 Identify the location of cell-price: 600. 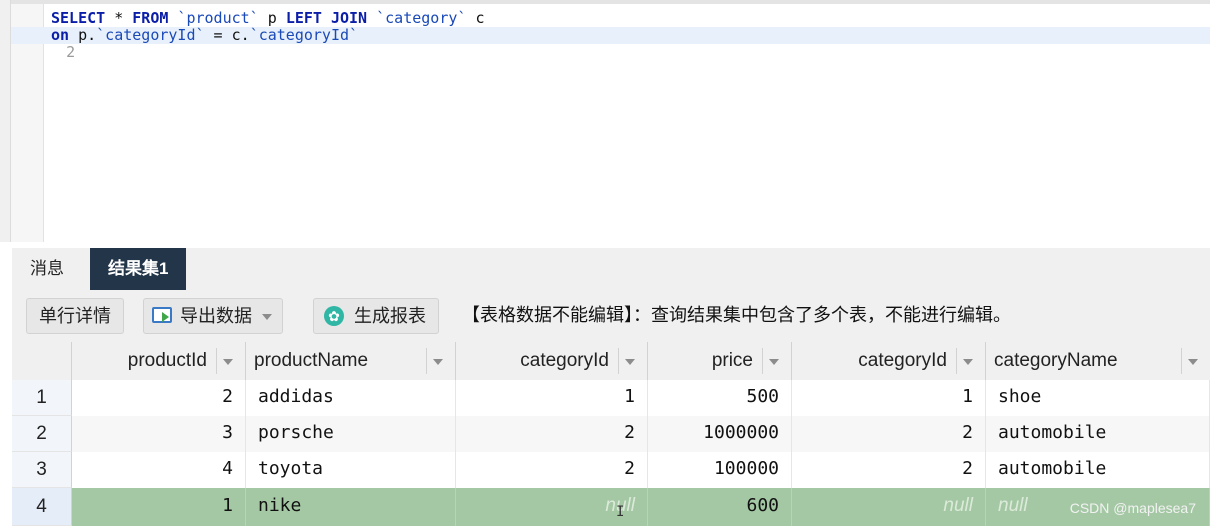
(720, 507).